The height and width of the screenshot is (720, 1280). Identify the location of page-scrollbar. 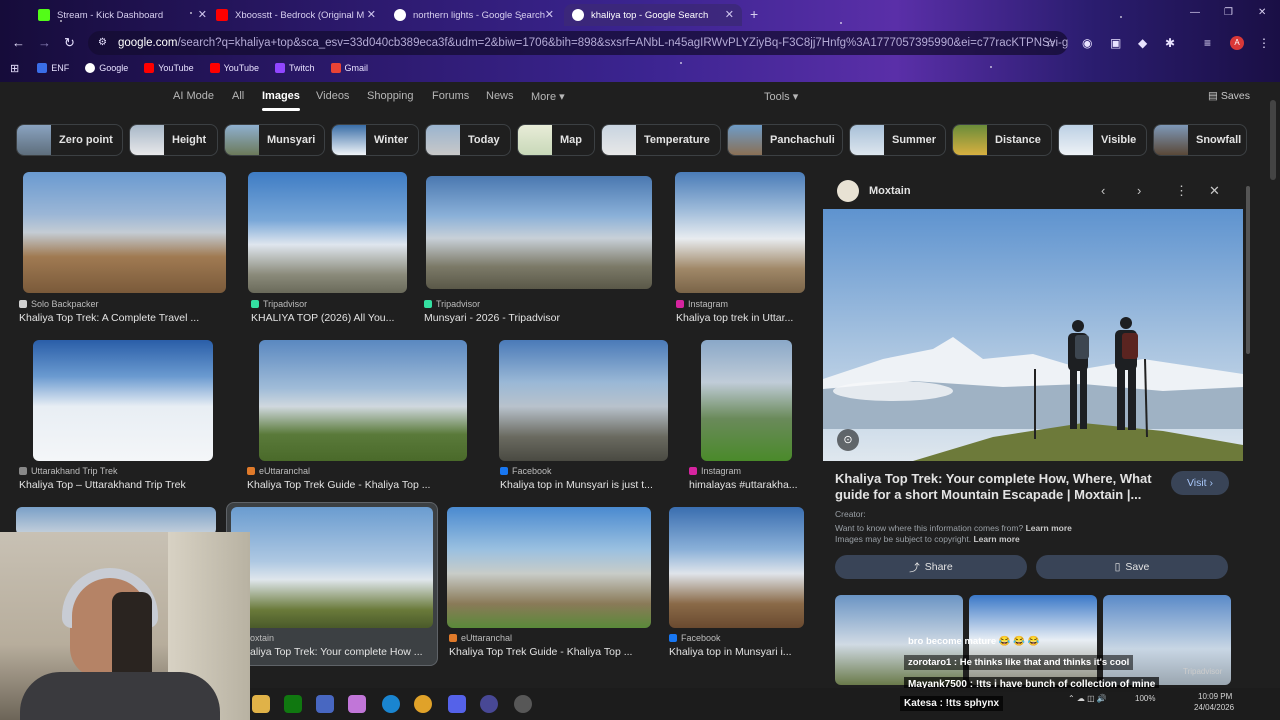
(1273, 140).